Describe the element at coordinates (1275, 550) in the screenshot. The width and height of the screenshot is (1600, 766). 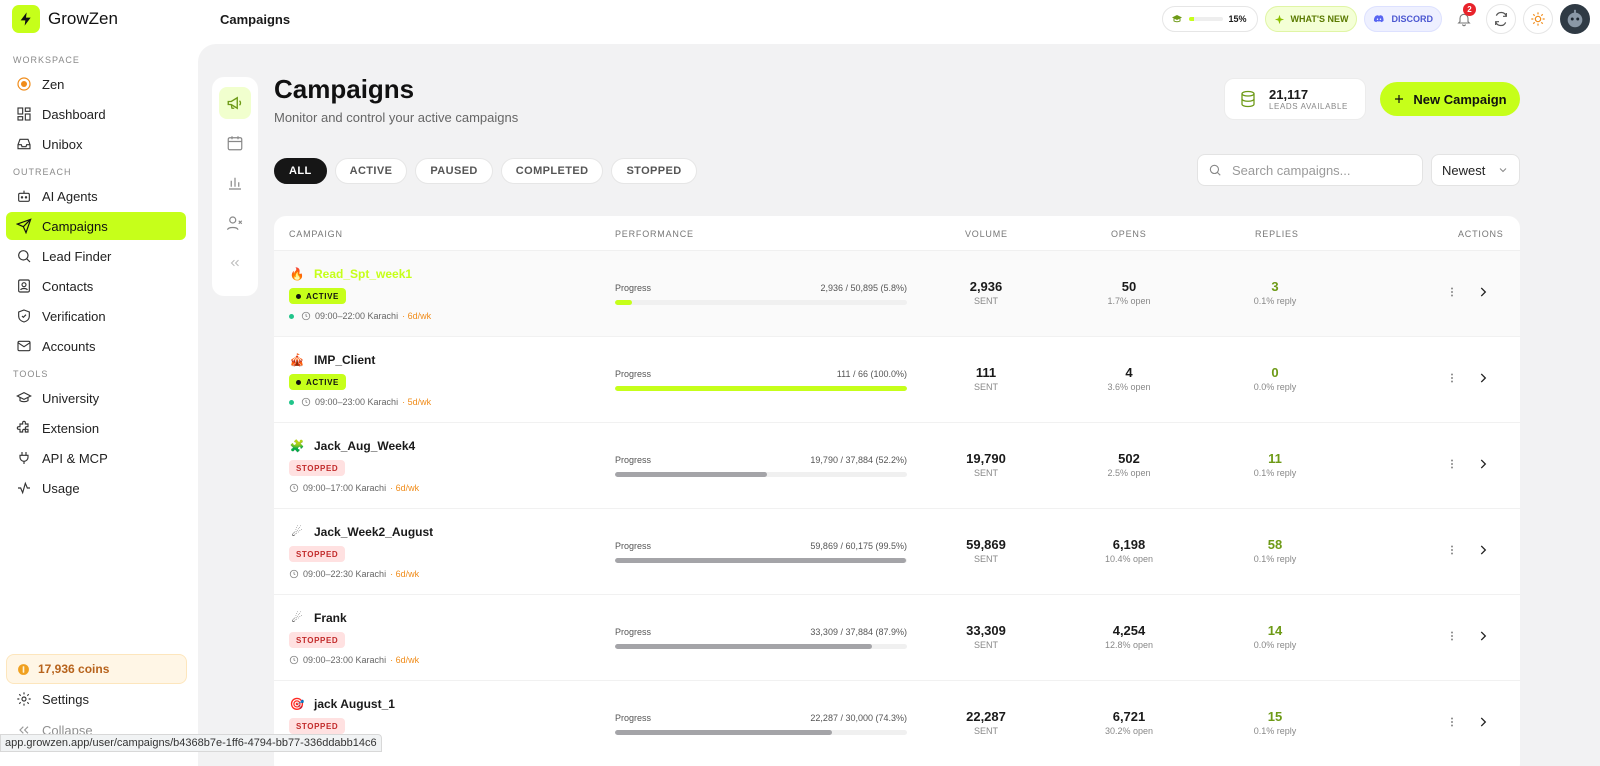
I see `replies-cell: 58 0.1% reply` at that location.